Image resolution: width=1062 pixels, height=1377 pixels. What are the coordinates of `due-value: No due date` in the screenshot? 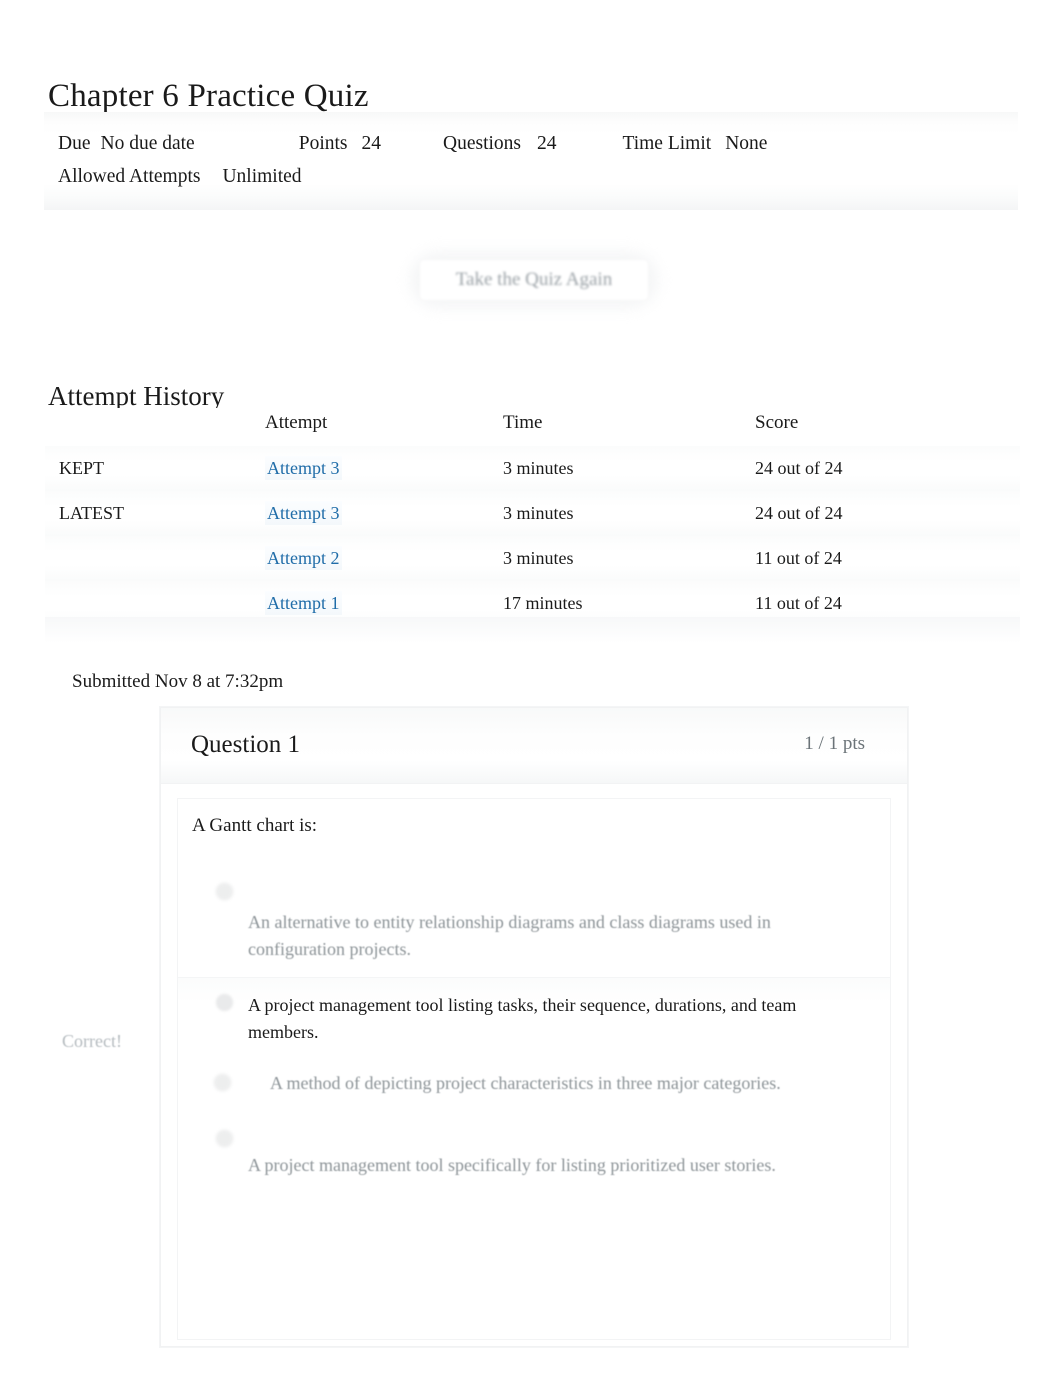 It's located at (147, 143).